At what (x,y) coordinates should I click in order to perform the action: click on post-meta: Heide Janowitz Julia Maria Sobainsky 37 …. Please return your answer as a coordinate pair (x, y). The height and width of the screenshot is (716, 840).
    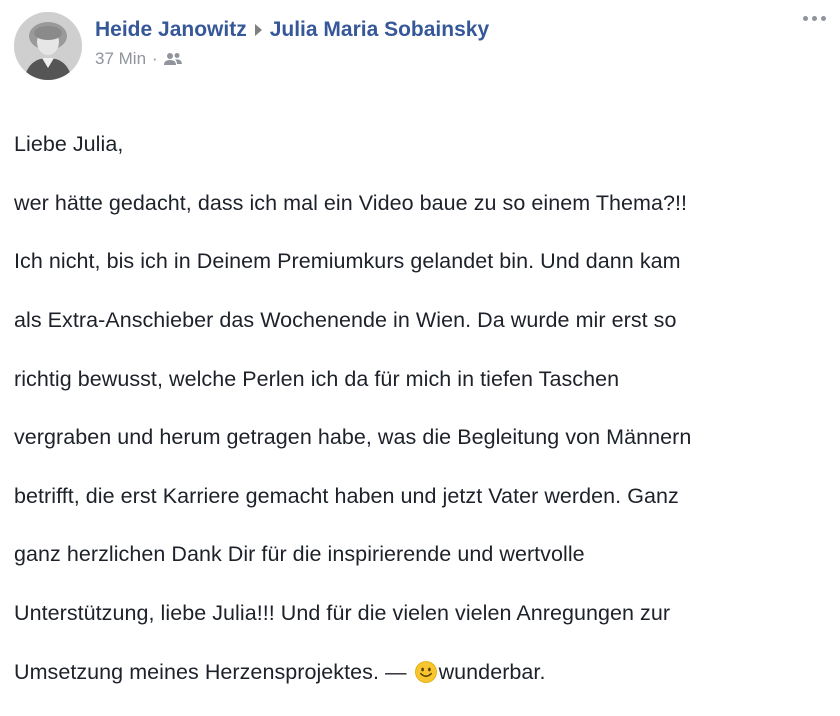
    Looking at the image, I should click on (292, 43).